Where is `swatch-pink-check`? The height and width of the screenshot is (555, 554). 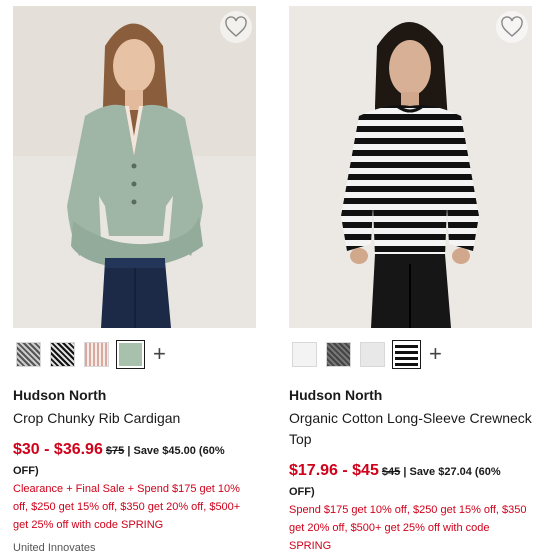
swatch-pink-check is located at coordinates (96, 354).